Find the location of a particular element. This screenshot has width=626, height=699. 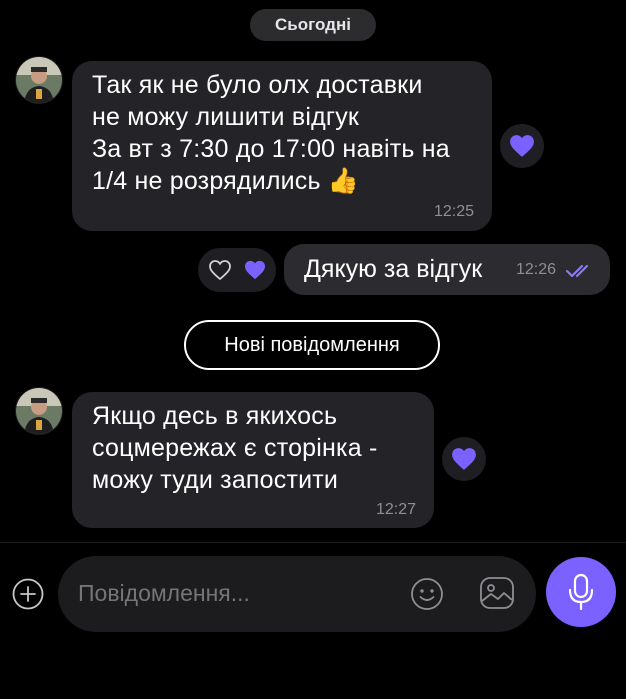

message-bubble-outgoing: Дякую за відгук 12:26 is located at coordinates (447, 269).